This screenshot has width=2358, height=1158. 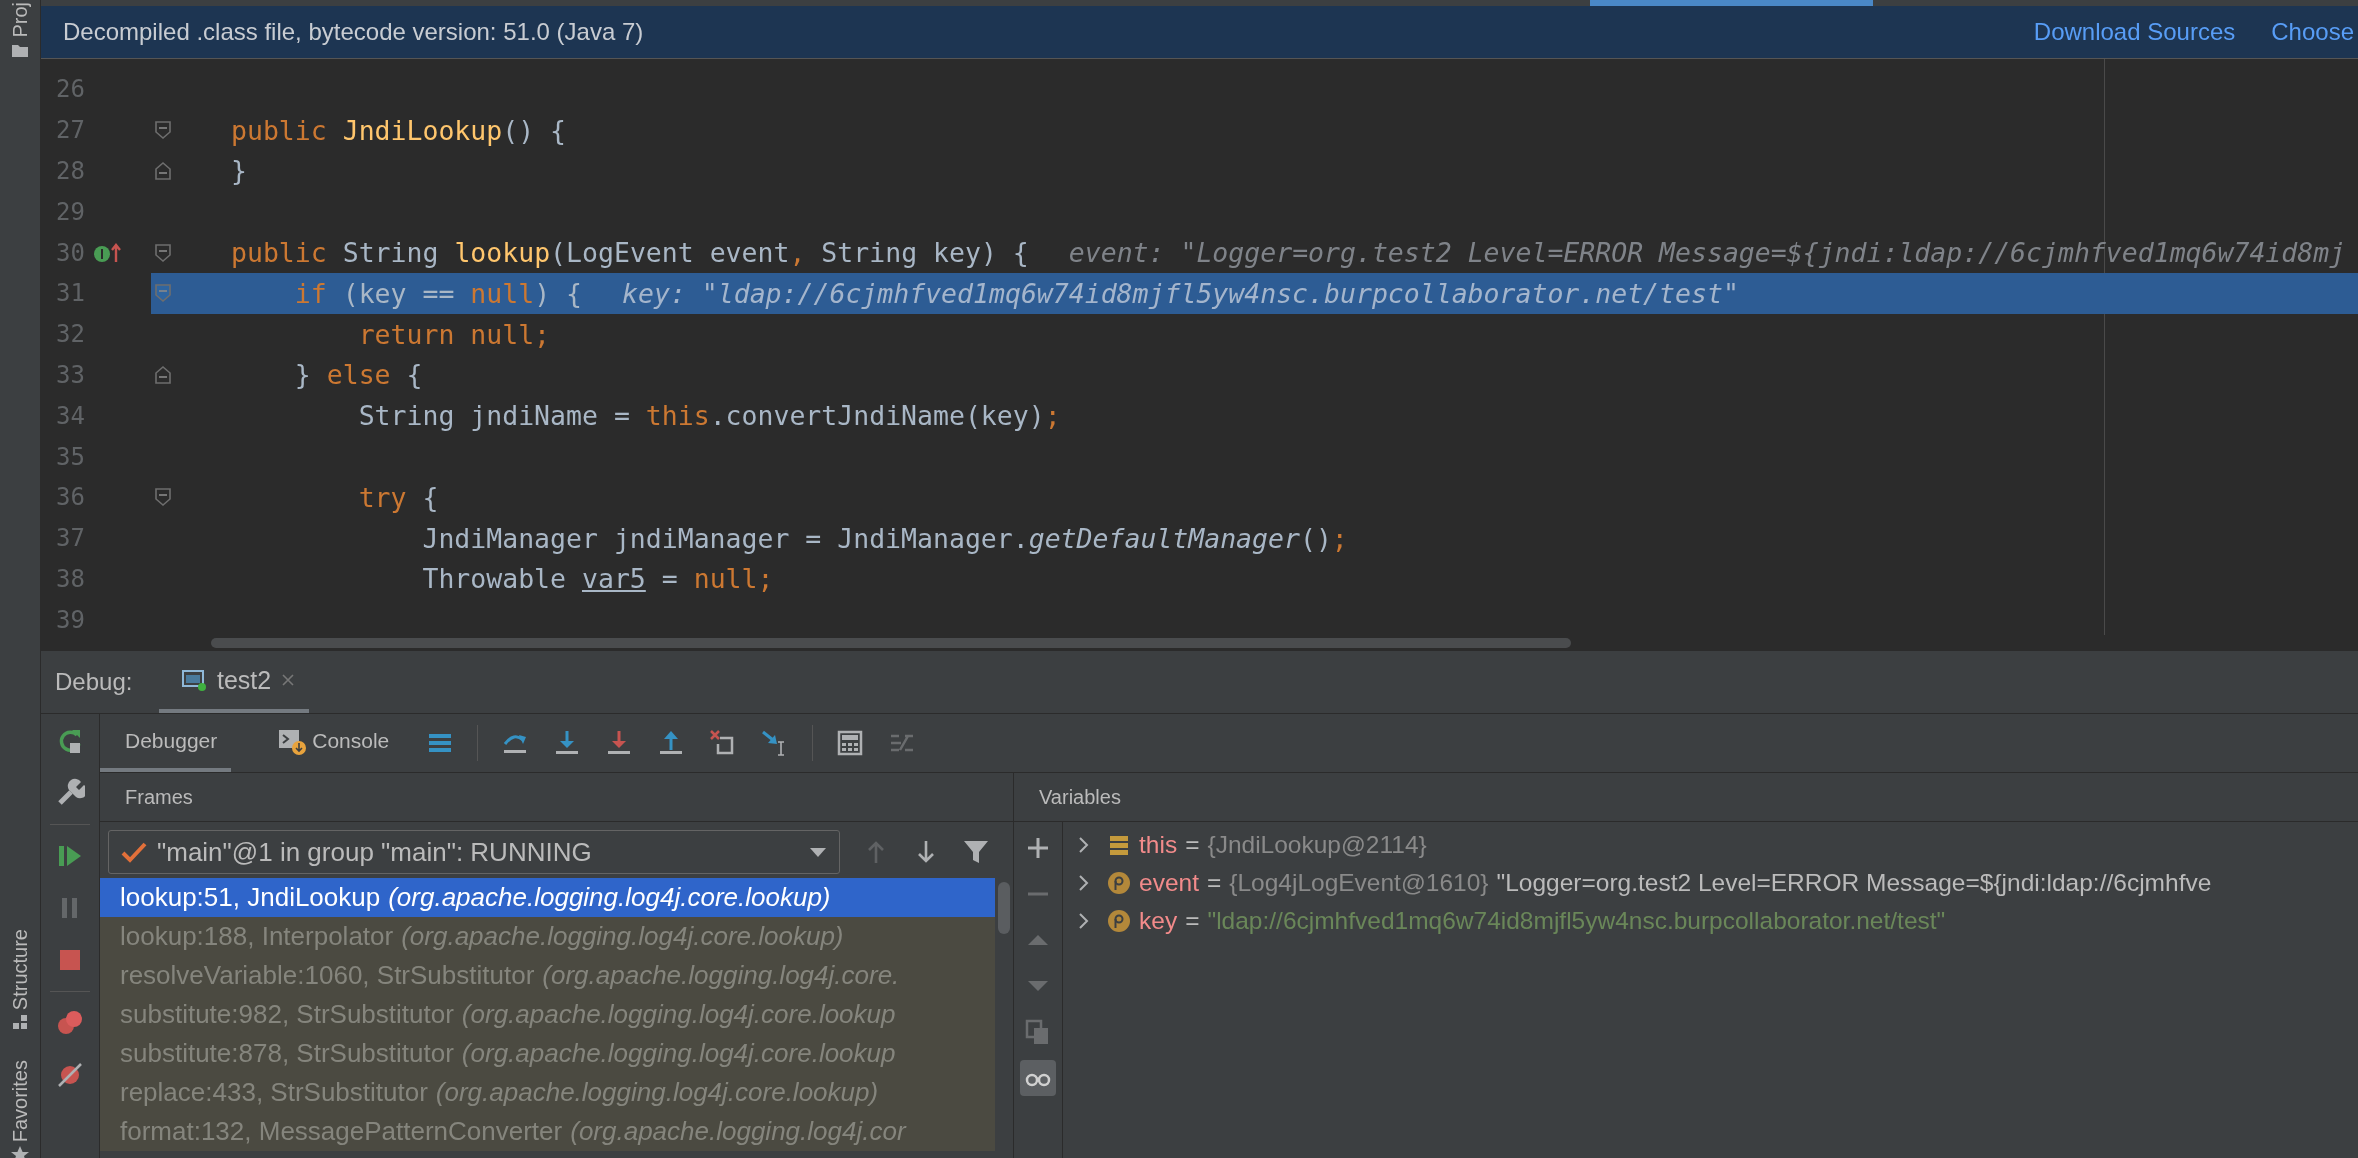 I want to click on code-keyword: return null;, so click(x=454, y=334).